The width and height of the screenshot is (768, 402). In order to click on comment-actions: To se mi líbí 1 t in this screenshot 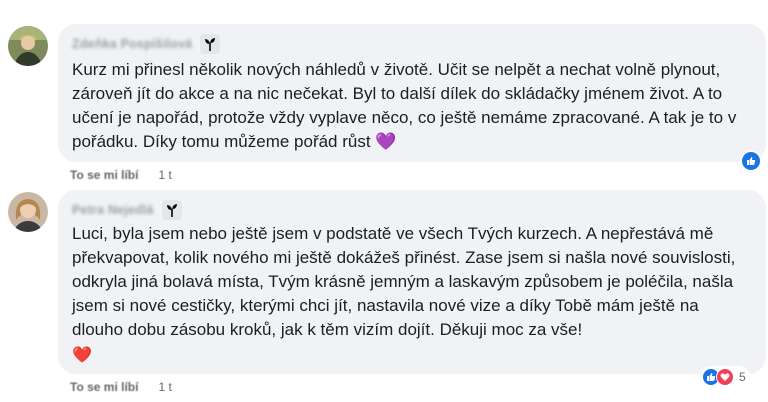, I will do `click(121, 387)`.